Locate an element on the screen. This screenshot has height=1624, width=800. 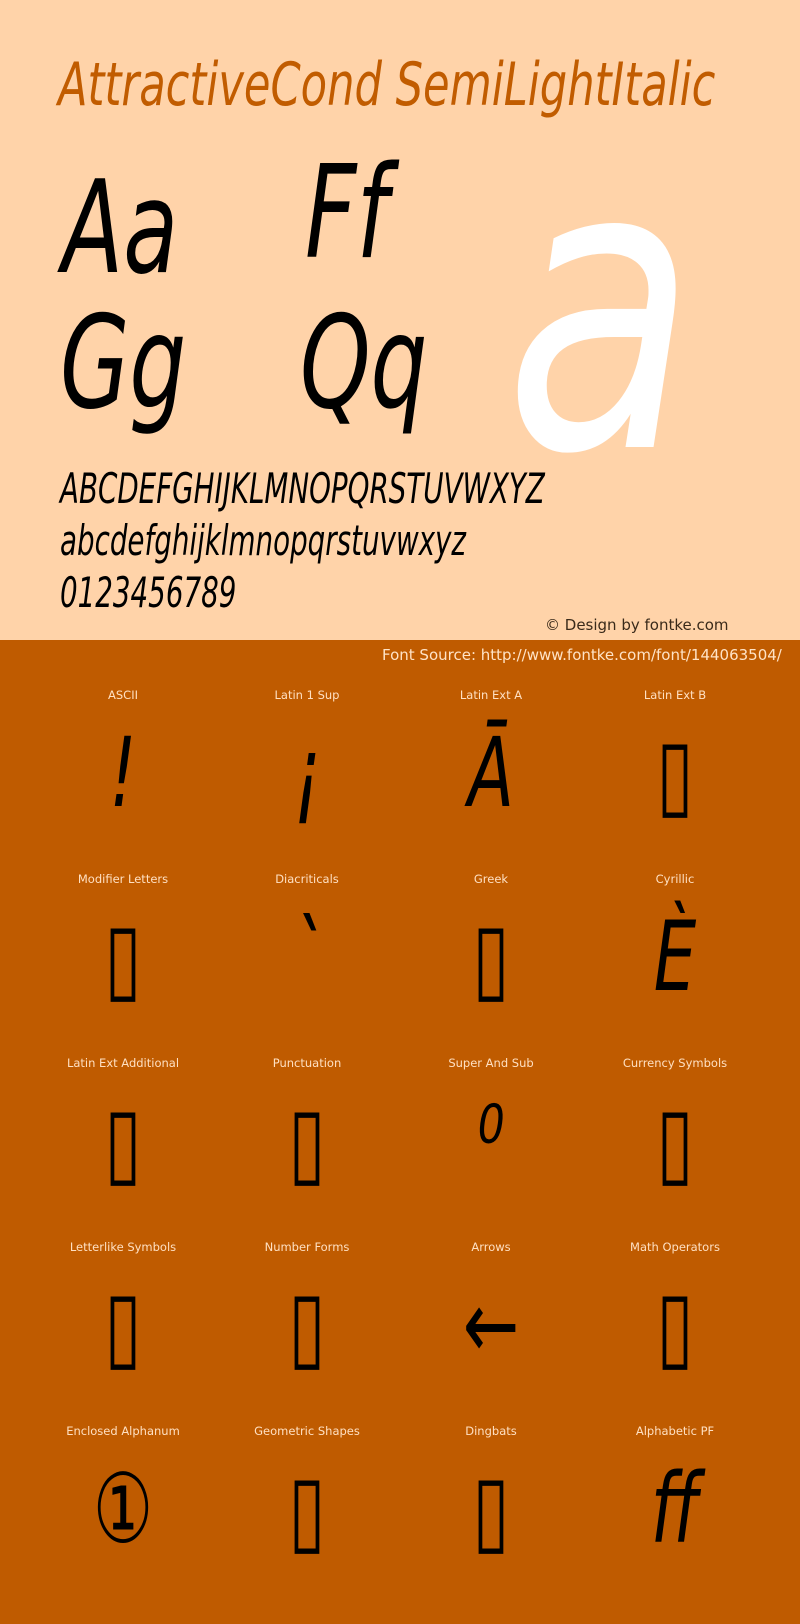
block-label: Cyrillic is located at coordinates (675, 879).